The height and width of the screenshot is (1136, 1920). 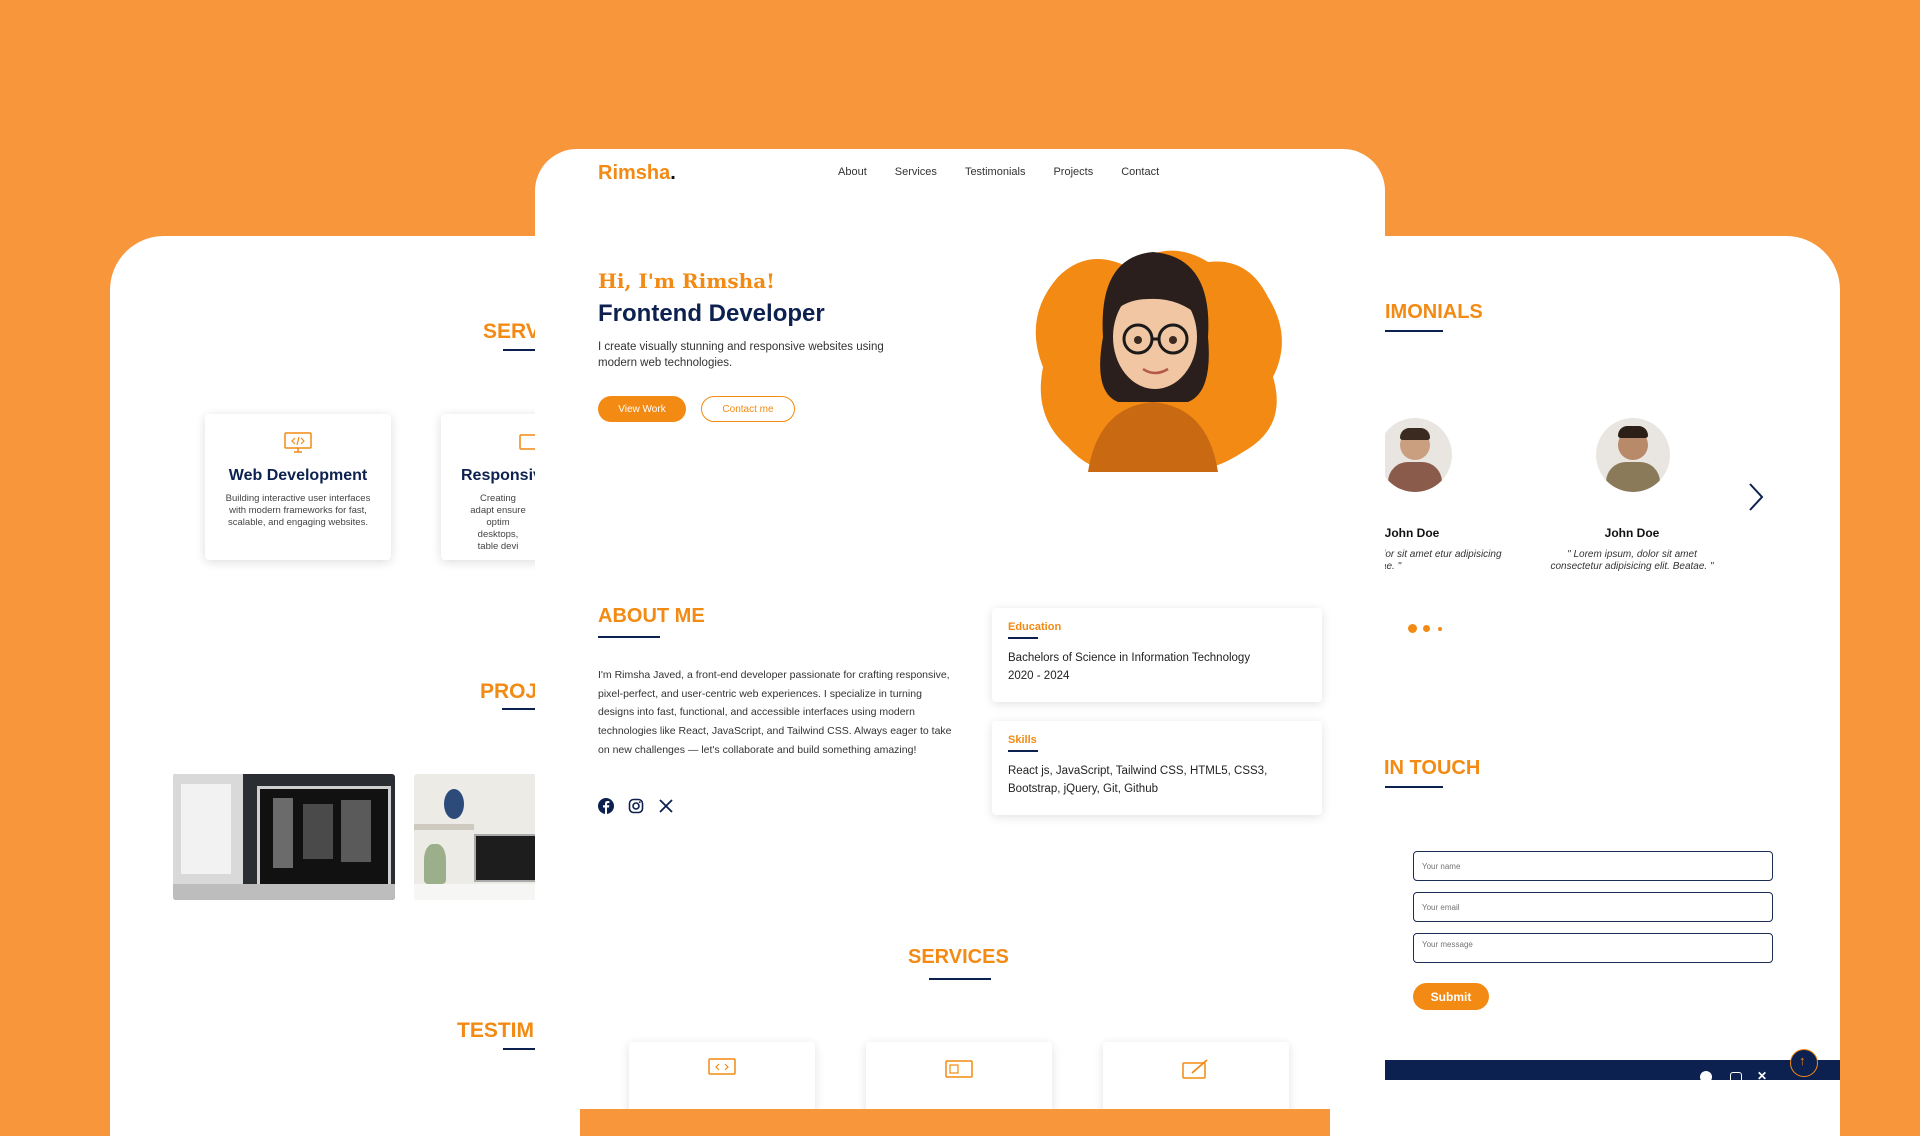 I want to click on message-input, so click(x=1593, y=948).